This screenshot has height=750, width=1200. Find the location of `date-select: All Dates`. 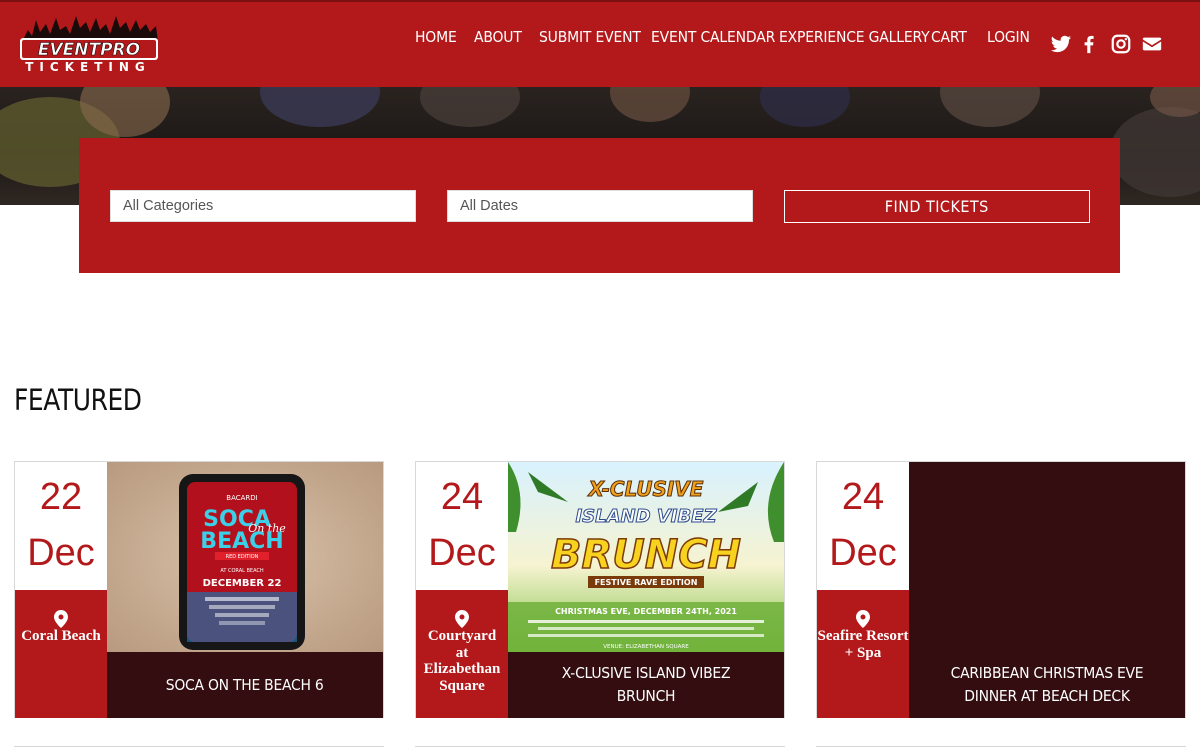

date-select: All Dates is located at coordinates (600, 206).